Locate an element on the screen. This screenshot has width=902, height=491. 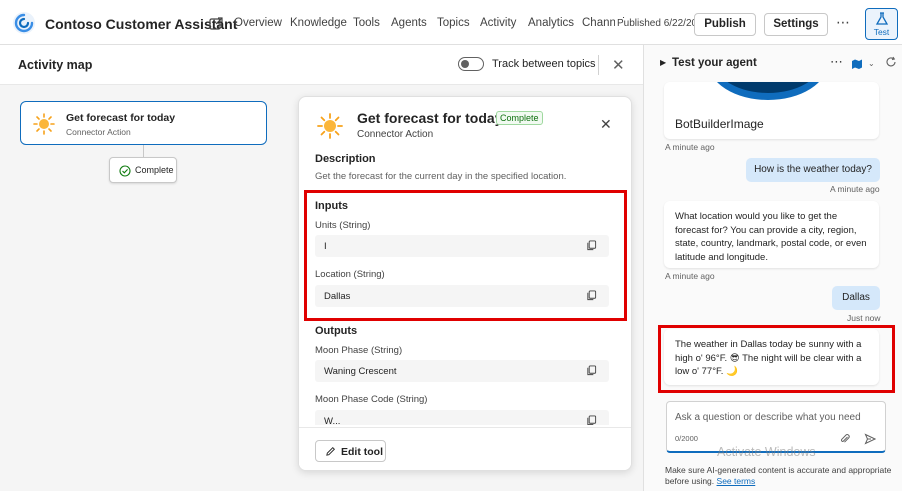
user-message: Dallas is located at coordinates (856, 298).